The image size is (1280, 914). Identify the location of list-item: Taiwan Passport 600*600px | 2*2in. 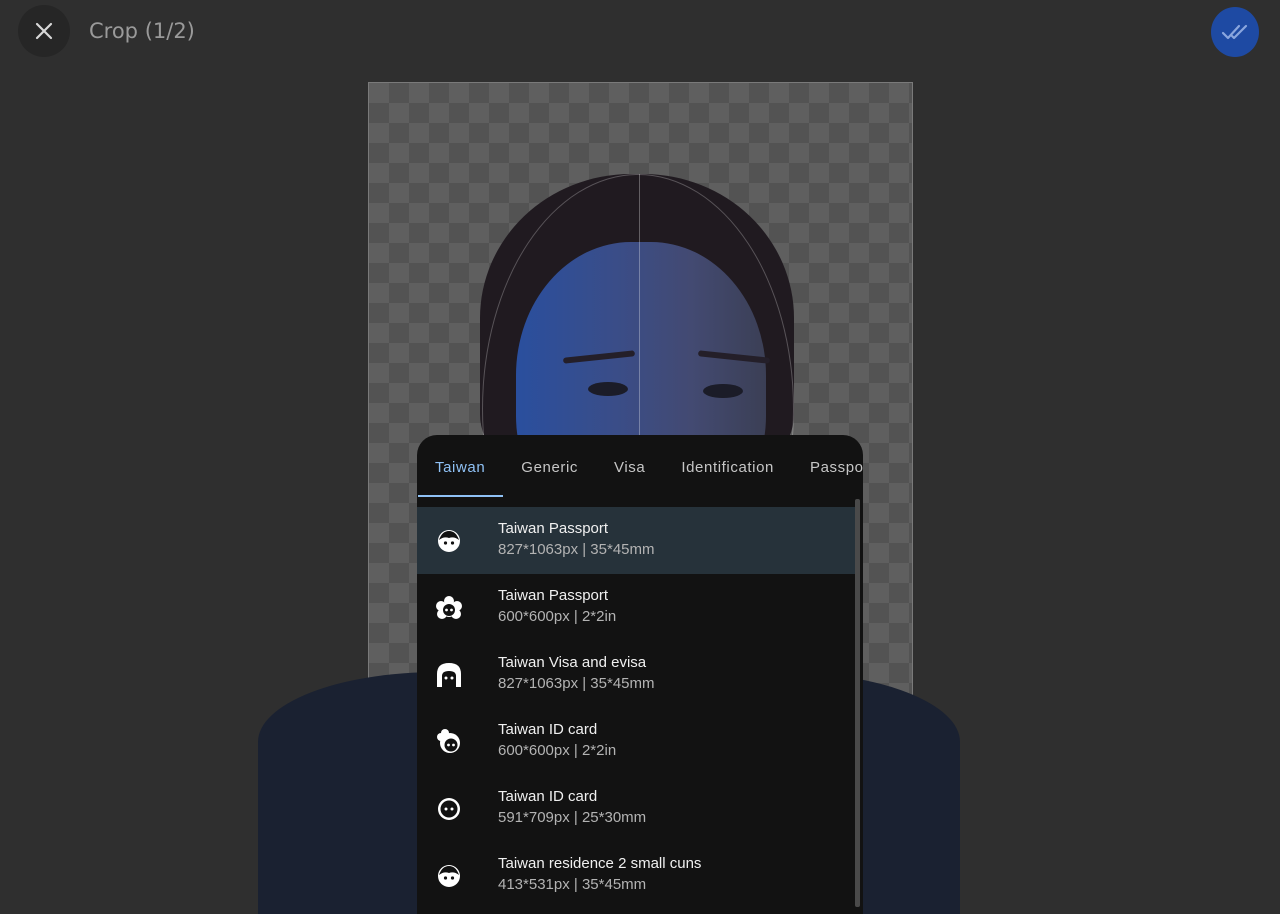
(636, 607).